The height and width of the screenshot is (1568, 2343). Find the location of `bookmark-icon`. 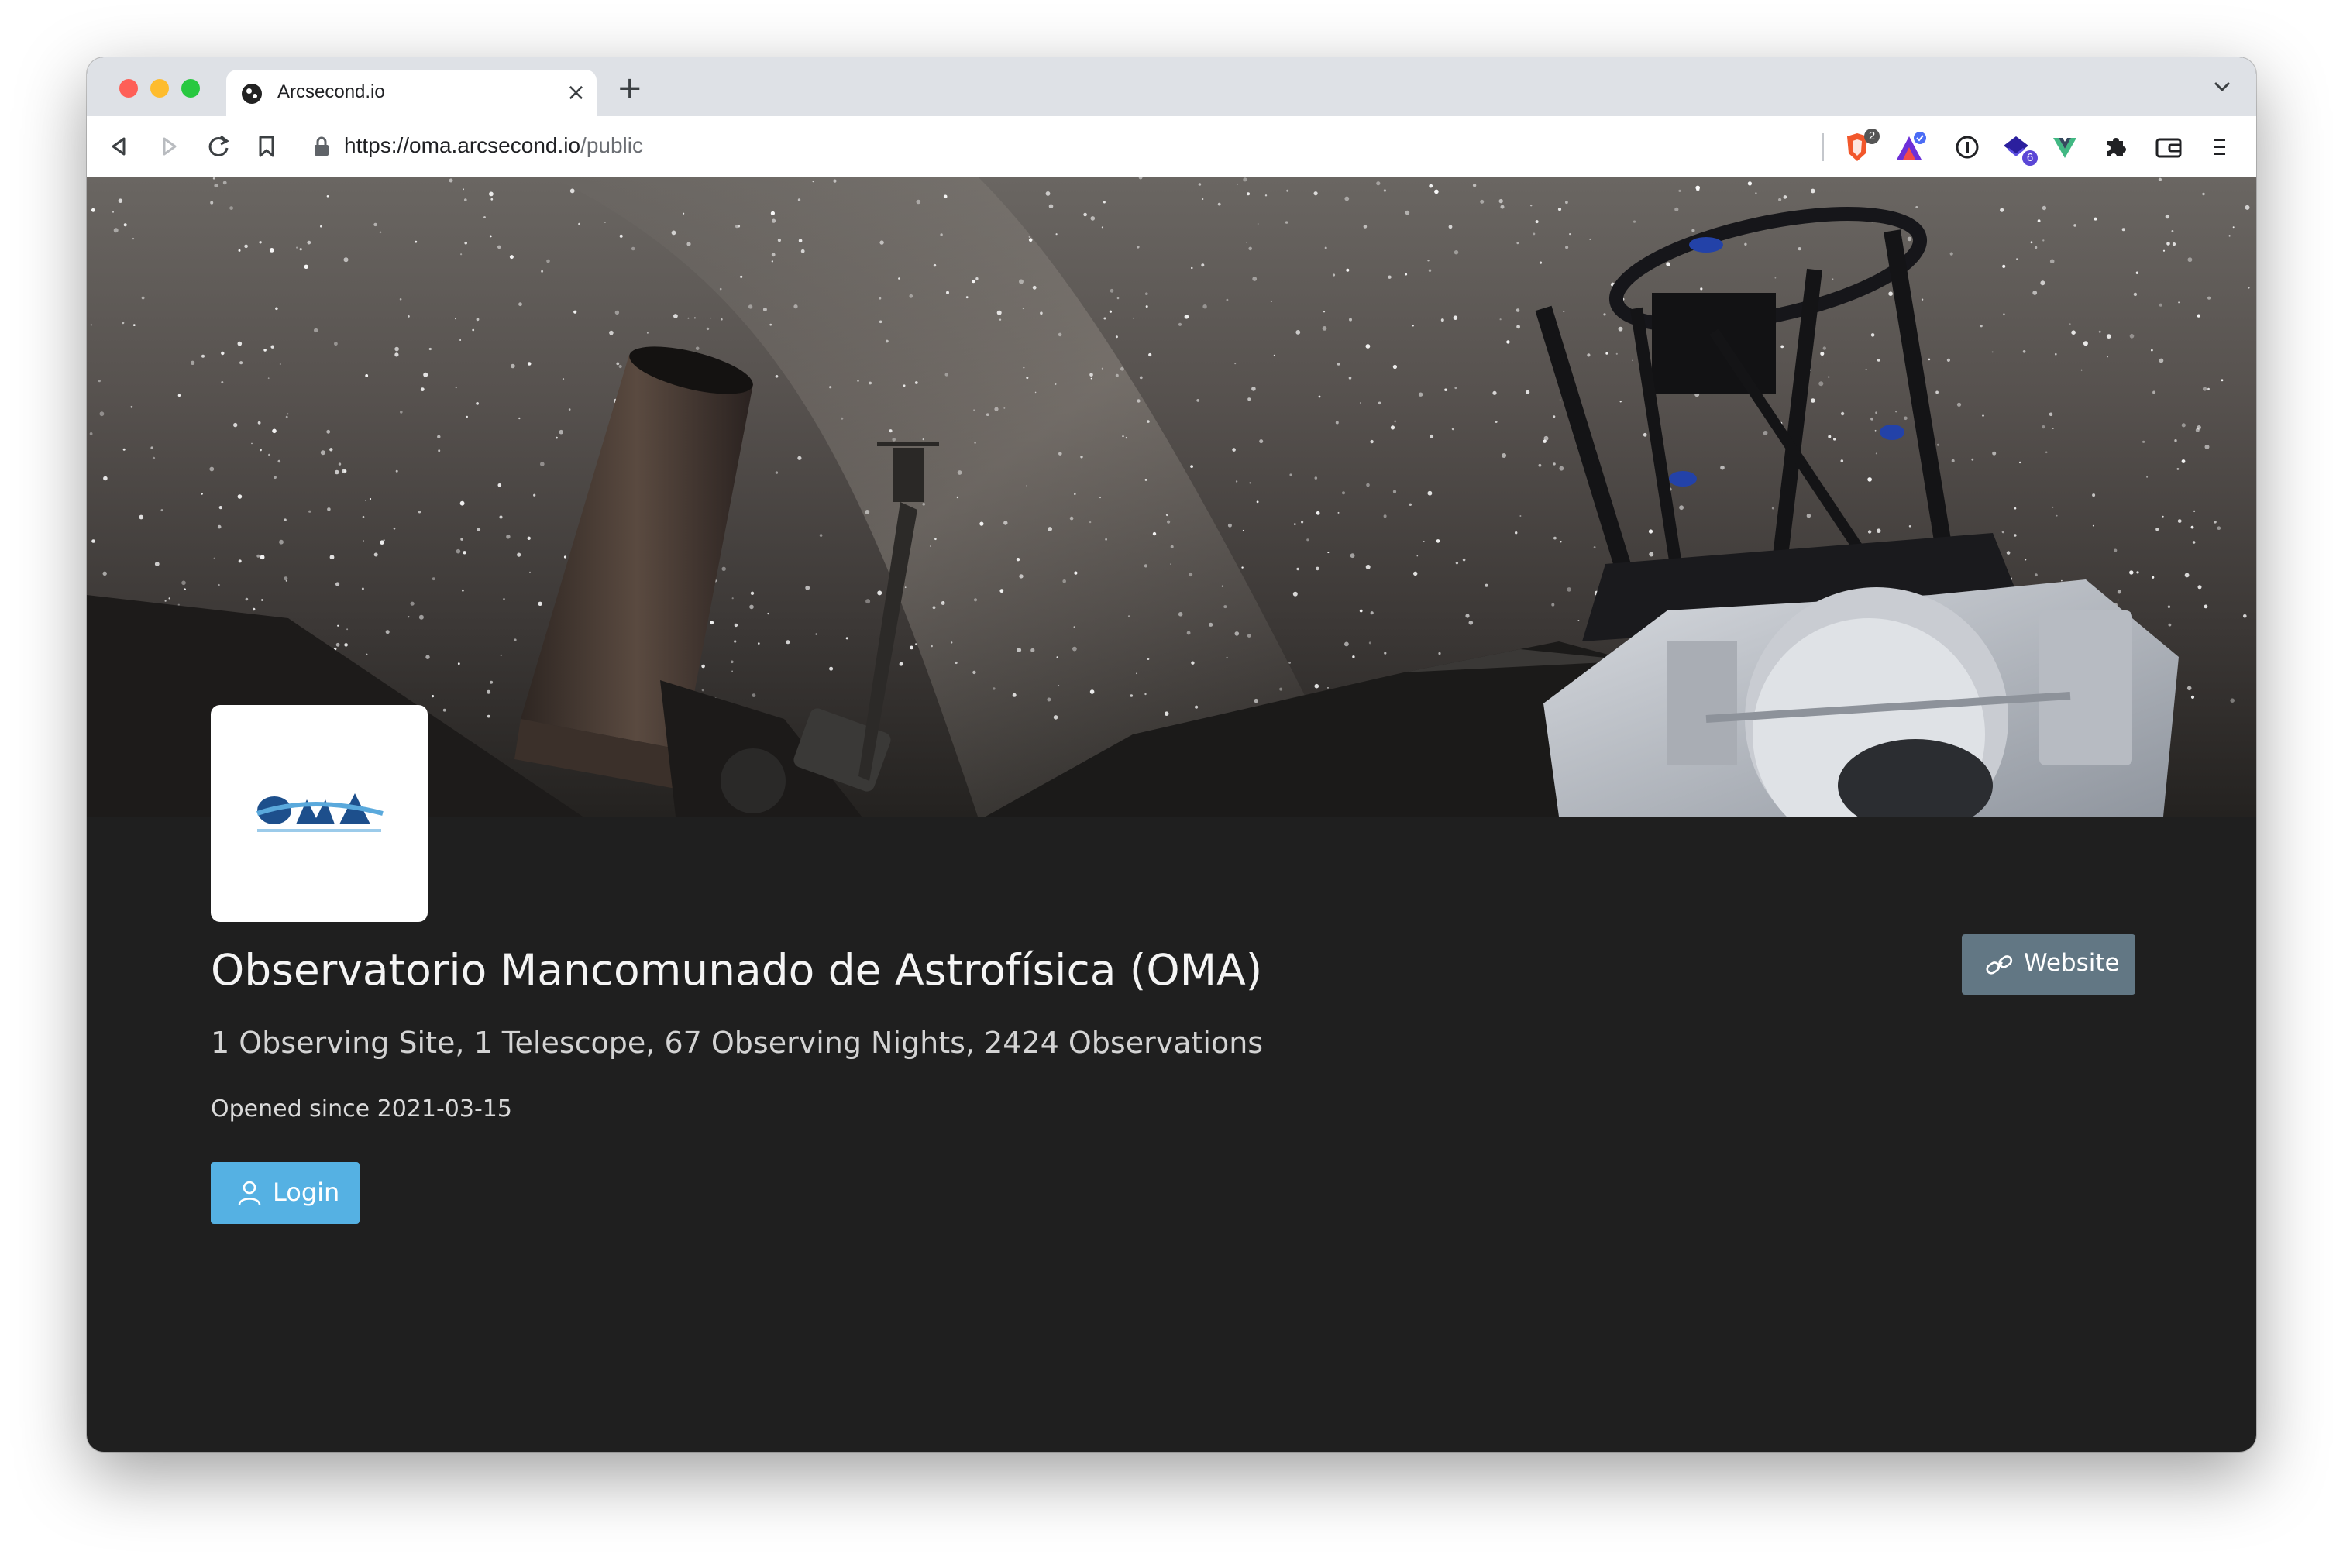

bookmark-icon is located at coordinates (266, 146).